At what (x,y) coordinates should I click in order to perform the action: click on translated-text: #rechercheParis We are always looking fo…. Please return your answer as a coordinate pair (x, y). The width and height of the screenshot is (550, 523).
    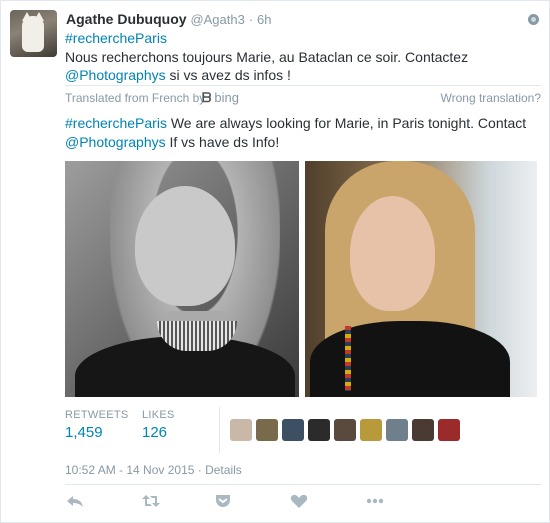
    Looking at the image, I should click on (300, 132).